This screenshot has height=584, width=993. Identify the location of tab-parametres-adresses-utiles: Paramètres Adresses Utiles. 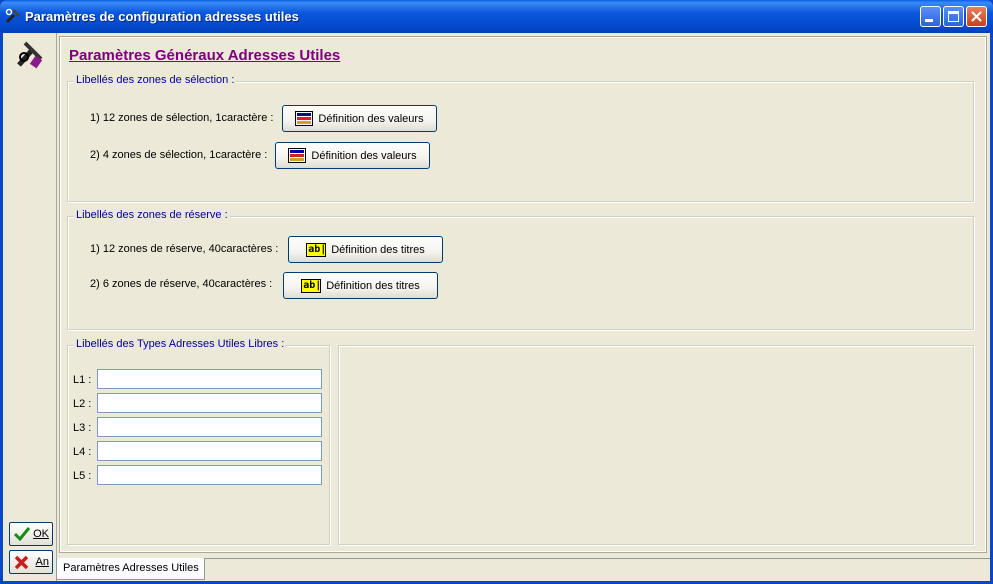
(130, 569).